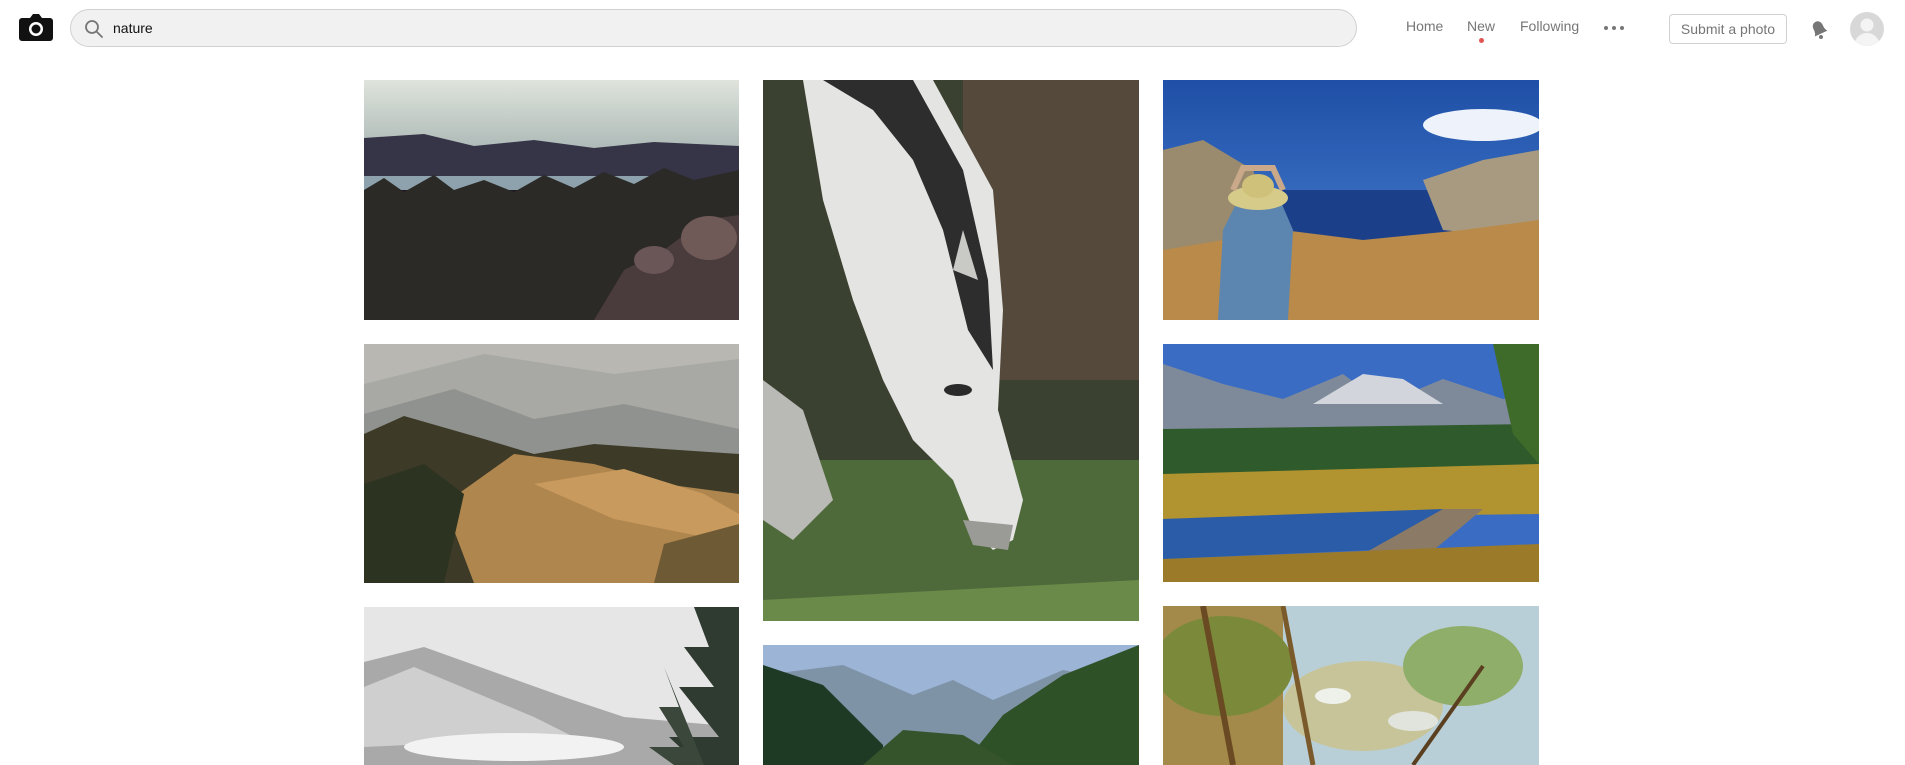  I want to click on new-indicator-dot, so click(1481, 40).